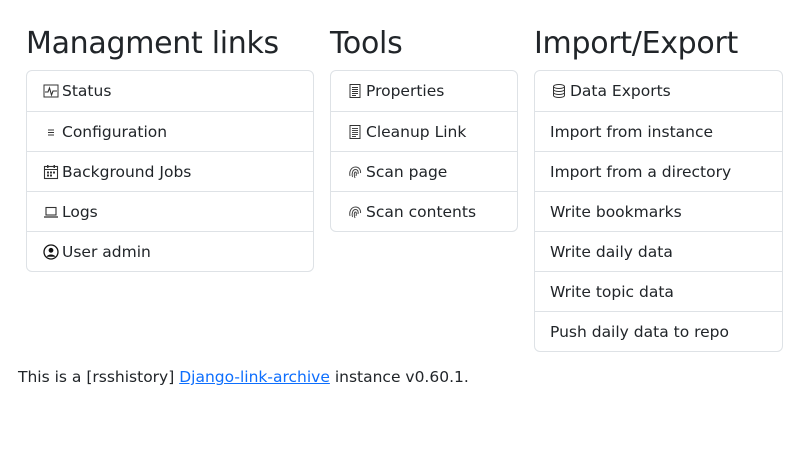 This screenshot has width=798, height=464. What do you see at coordinates (106, 251) in the screenshot?
I see `user-admin-link-label: User admin` at bounding box center [106, 251].